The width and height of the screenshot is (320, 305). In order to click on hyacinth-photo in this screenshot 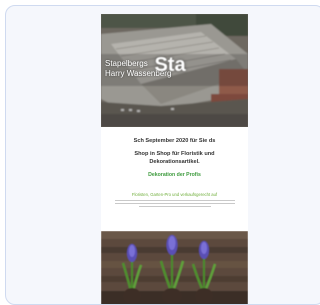, I will do `click(174, 267)`.